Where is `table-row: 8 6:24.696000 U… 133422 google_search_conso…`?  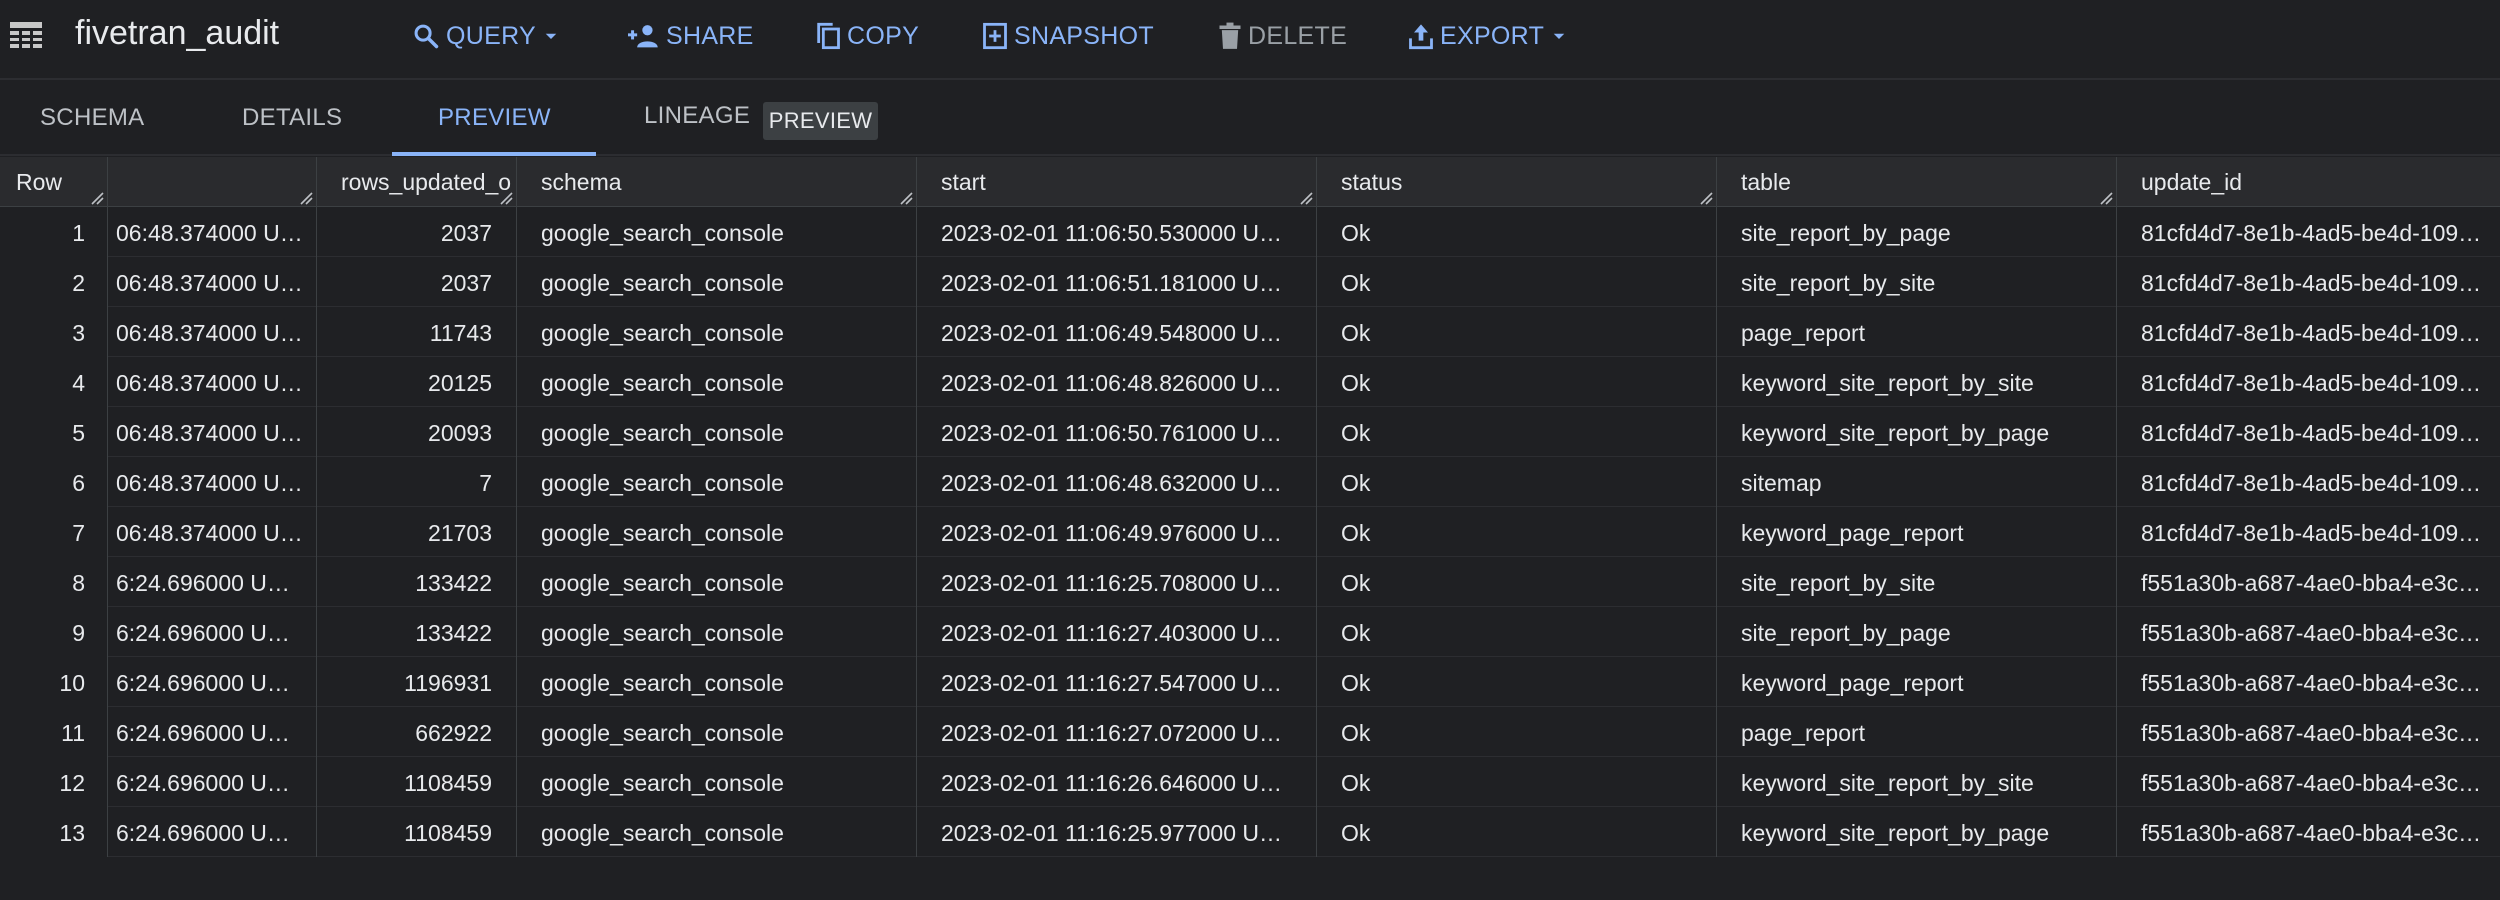 table-row: 8 6:24.696000 U… 133422 google_search_conso… is located at coordinates (1250, 582).